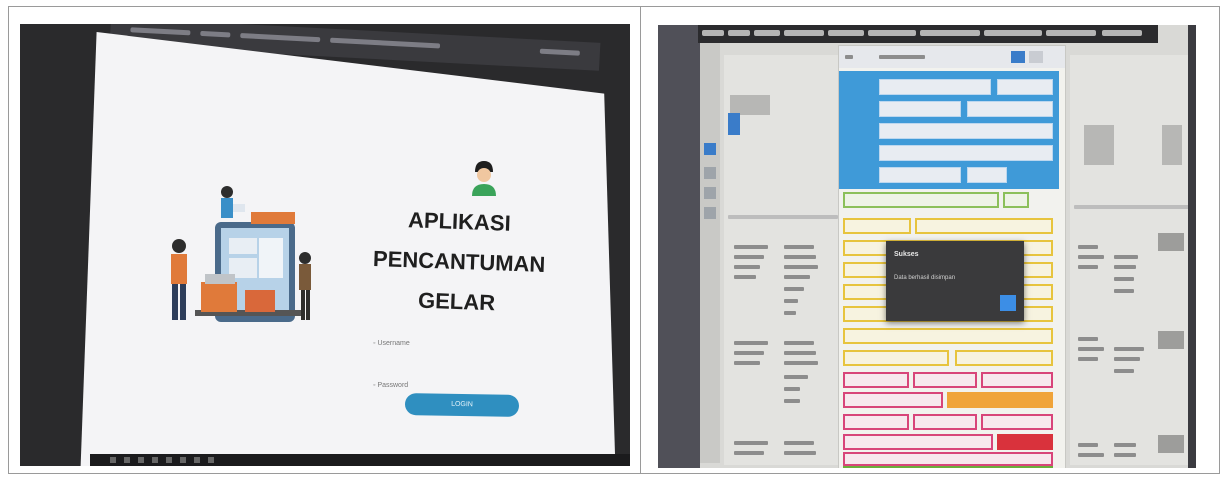  Describe the element at coordinates (456, 301) in the screenshot. I see `app-title-line-3: GELAR` at that location.